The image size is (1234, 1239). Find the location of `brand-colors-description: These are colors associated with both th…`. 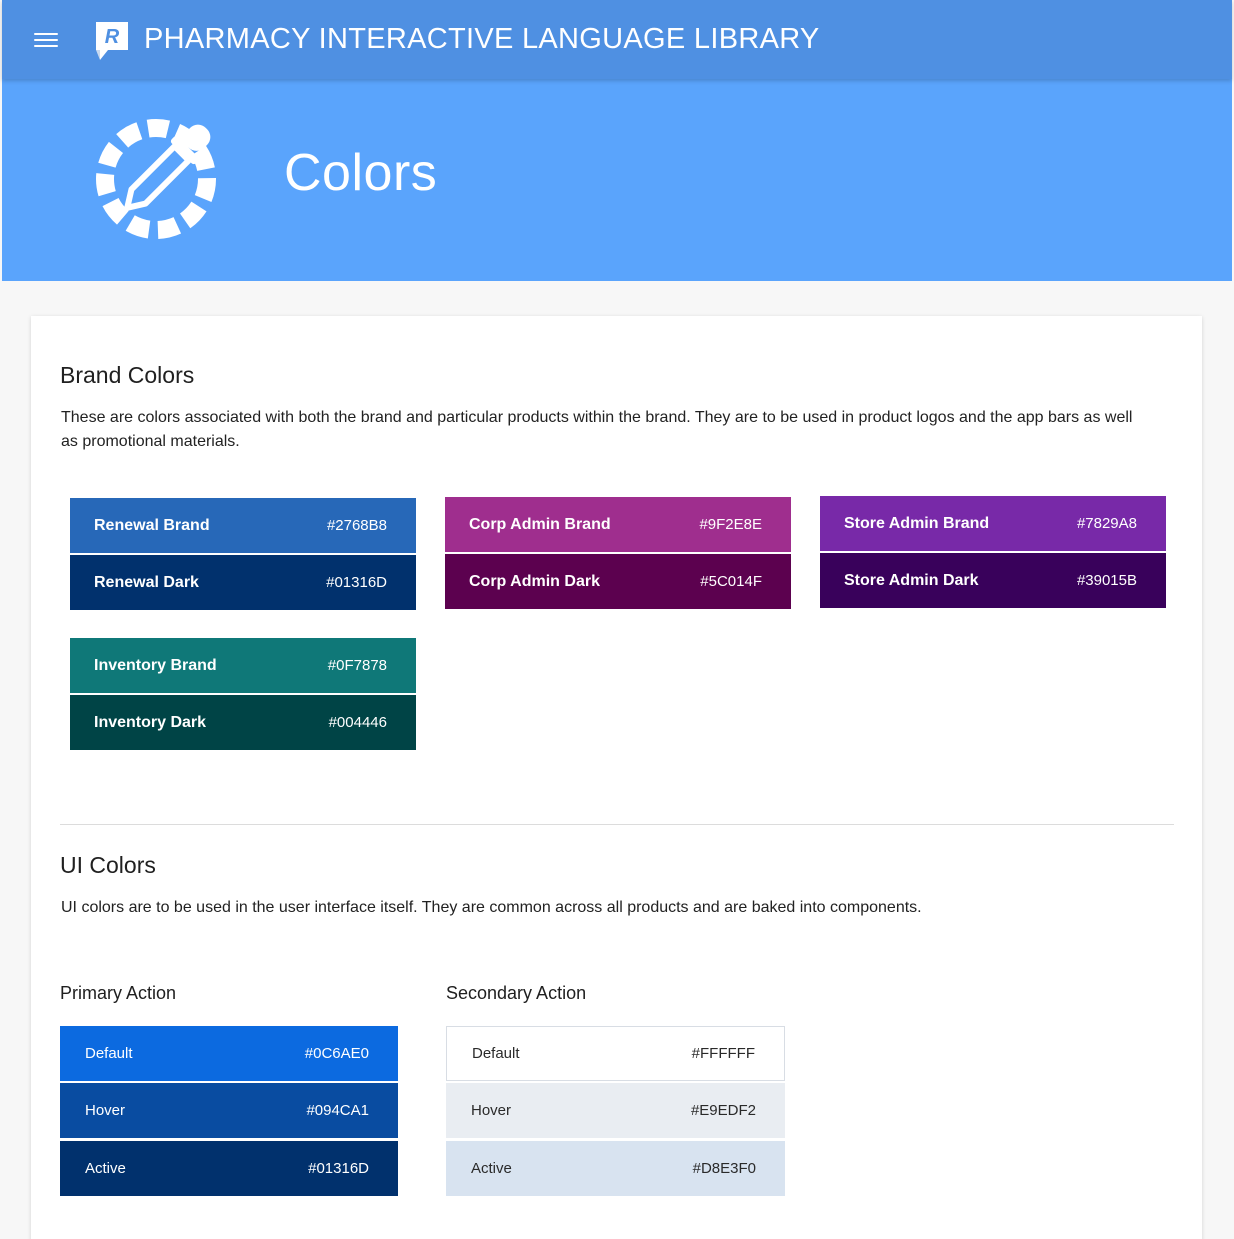

brand-colors-description: These are colors associated with both th… is located at coordinates (597, 429).